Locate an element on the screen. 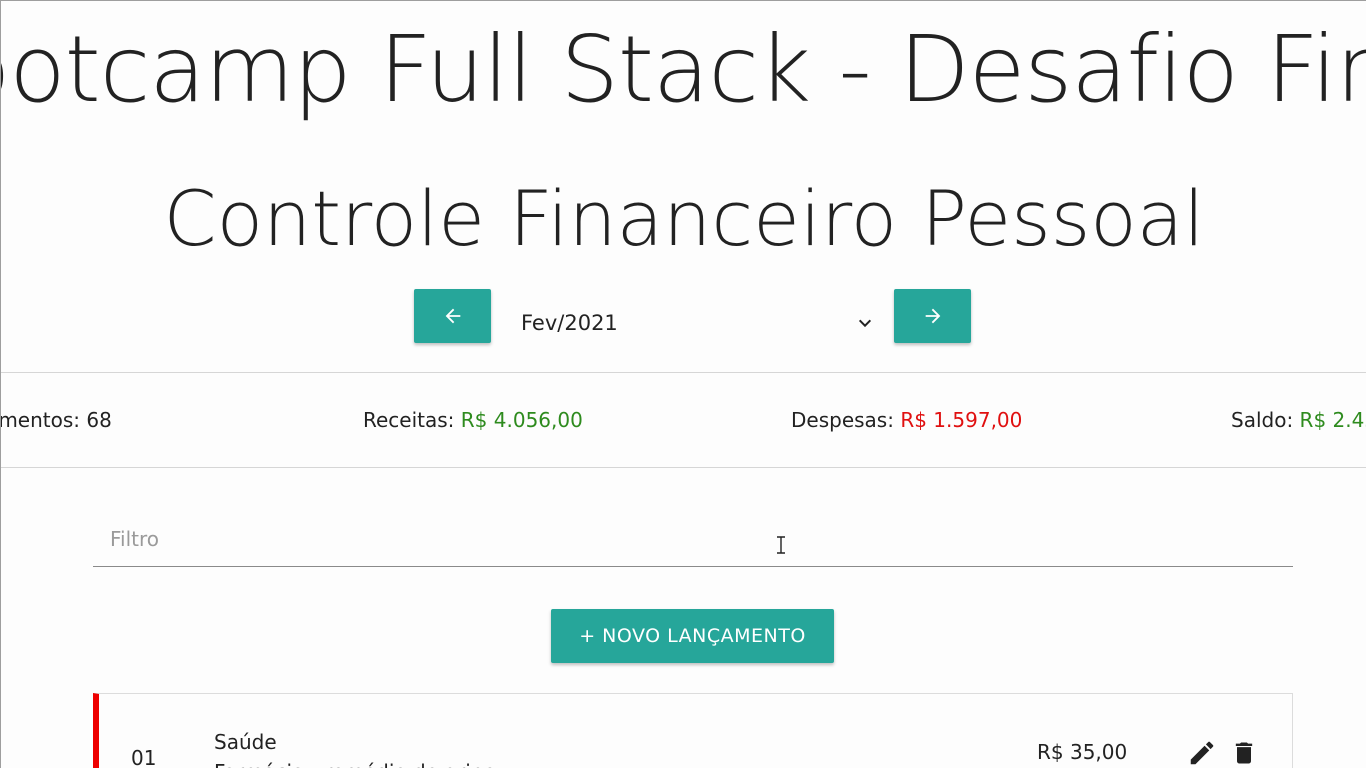  balance-label: Saldo: is located at coordinates (1262, 420).